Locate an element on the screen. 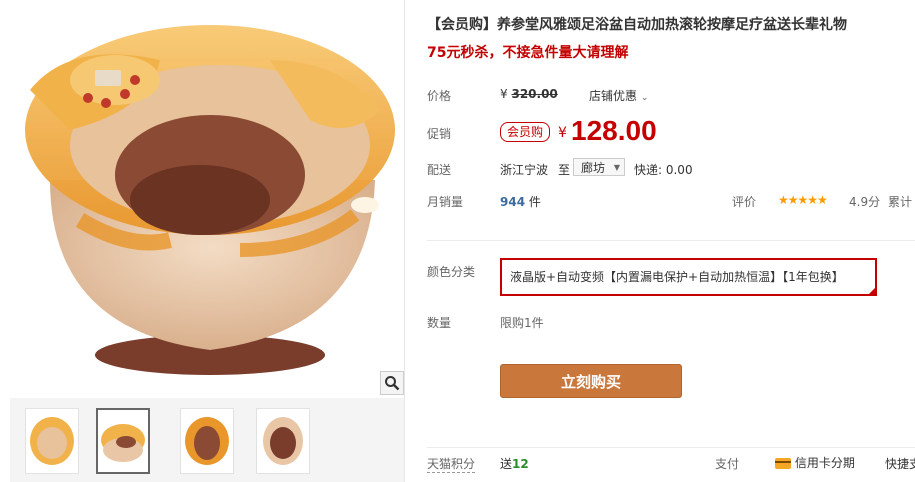  shop-discount-label: 店铺优惠 is located at coordinates (613, 96).